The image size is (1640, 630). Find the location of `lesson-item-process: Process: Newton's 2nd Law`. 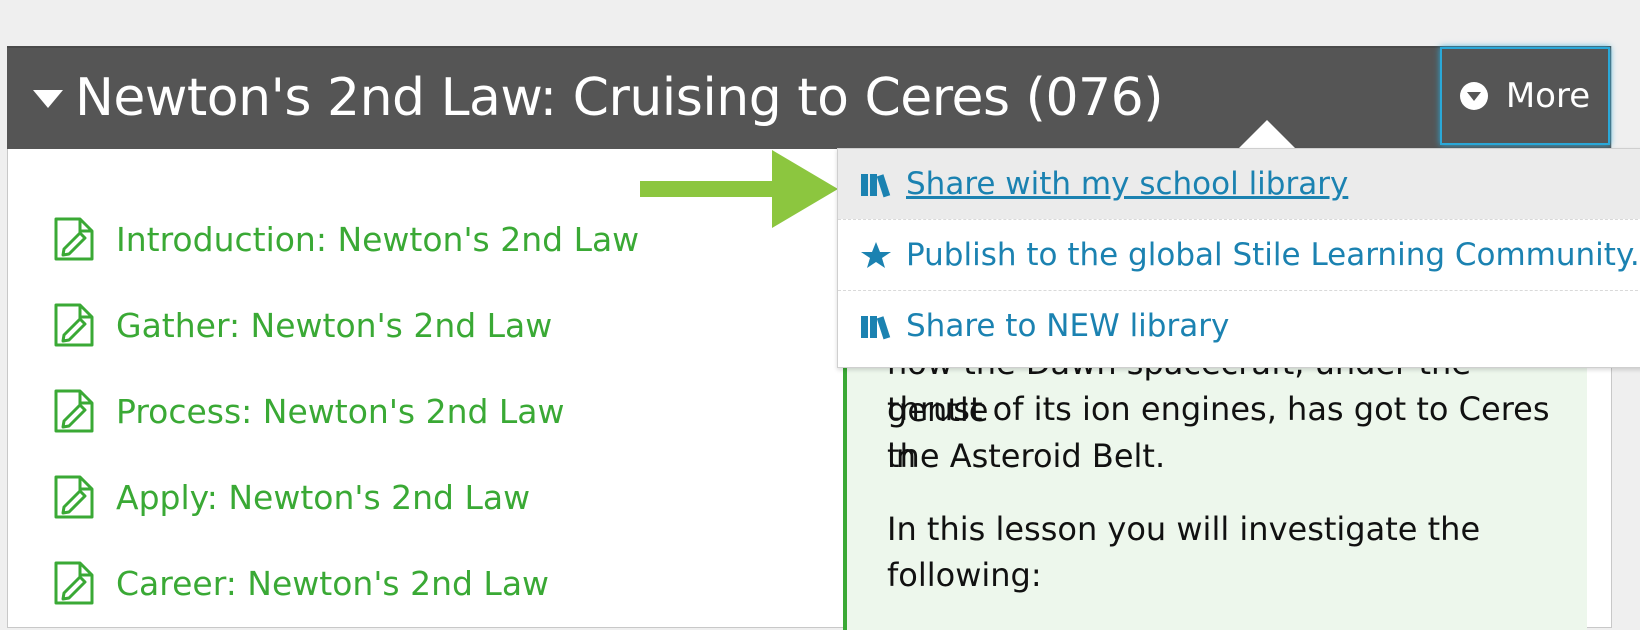

lesson-item-process: Process: Newton's 2nd Law is located at coordinates (343, 411).